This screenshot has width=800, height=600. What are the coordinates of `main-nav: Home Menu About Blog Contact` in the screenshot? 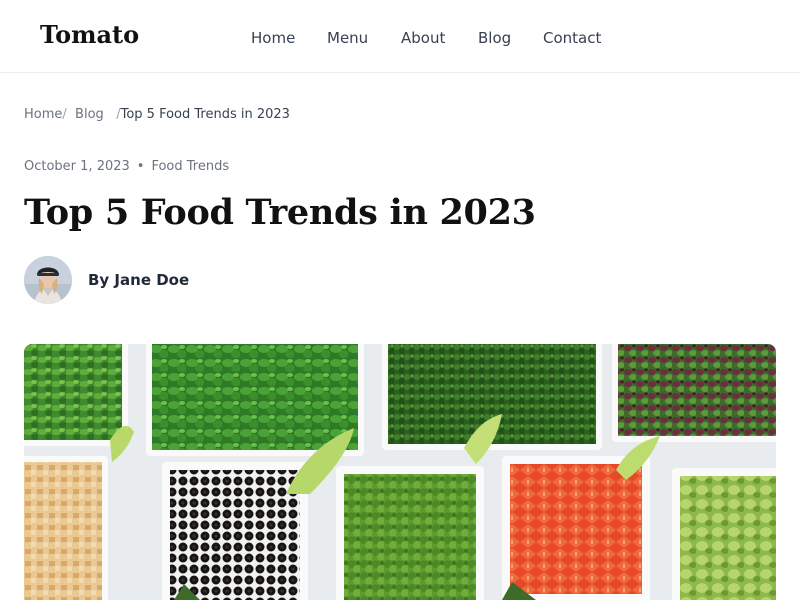 It's located at (400, 38).